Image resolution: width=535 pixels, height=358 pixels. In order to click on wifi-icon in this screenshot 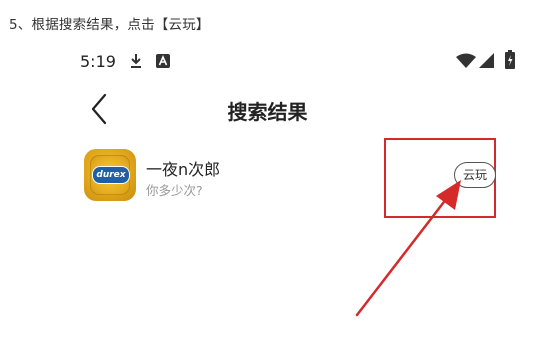, I will do `click(466, 60)`.